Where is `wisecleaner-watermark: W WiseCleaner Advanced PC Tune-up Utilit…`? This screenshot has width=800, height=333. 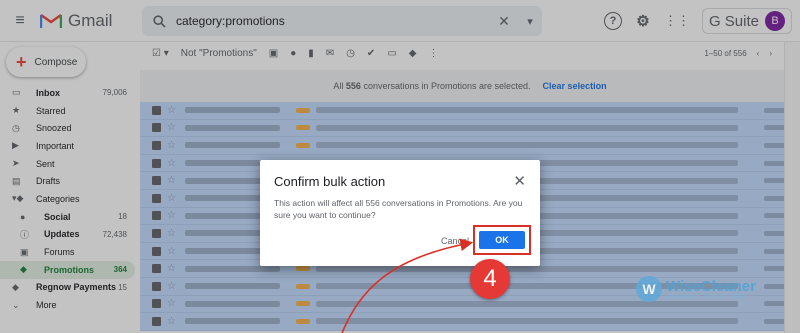
wisecleaner-watermark: W WiseCleaner Advanced PC Tune-up Utilit… is located at coordinates (696, 289).